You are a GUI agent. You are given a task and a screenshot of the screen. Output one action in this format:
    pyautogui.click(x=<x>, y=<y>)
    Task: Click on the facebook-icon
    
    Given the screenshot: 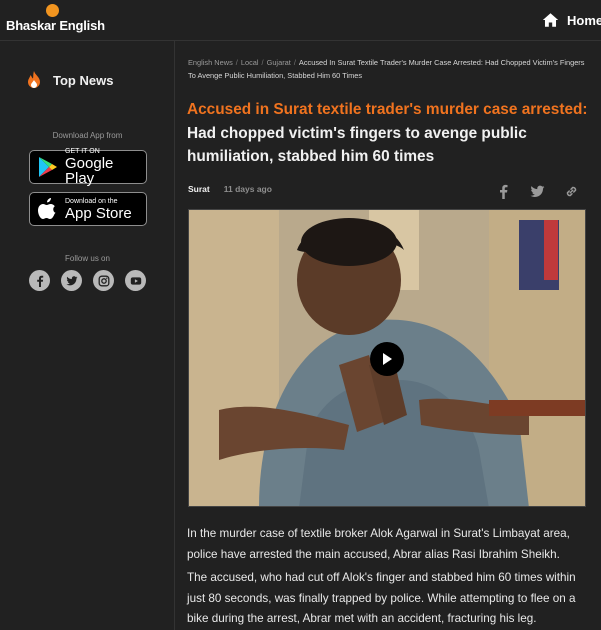 What is the action you would take?
    pyautogui.click(x=39, y=280)
    